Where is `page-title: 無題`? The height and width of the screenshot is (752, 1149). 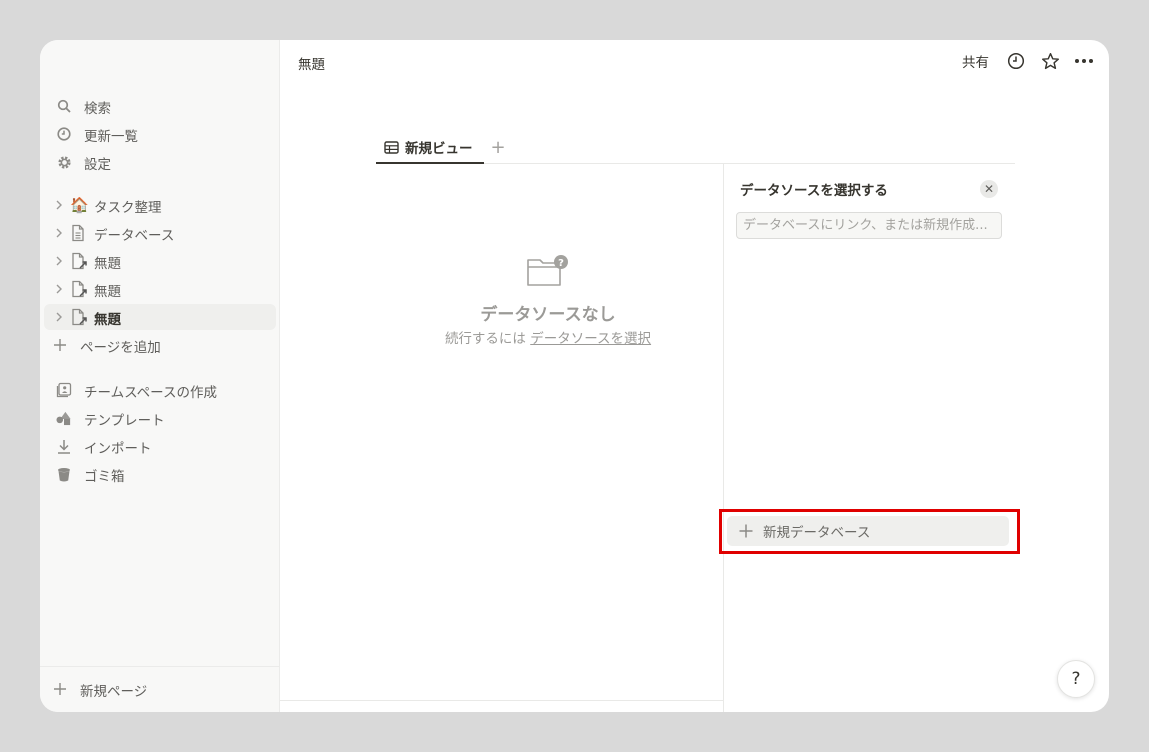
page-title: 無題 is located at coordinates (311, 65).